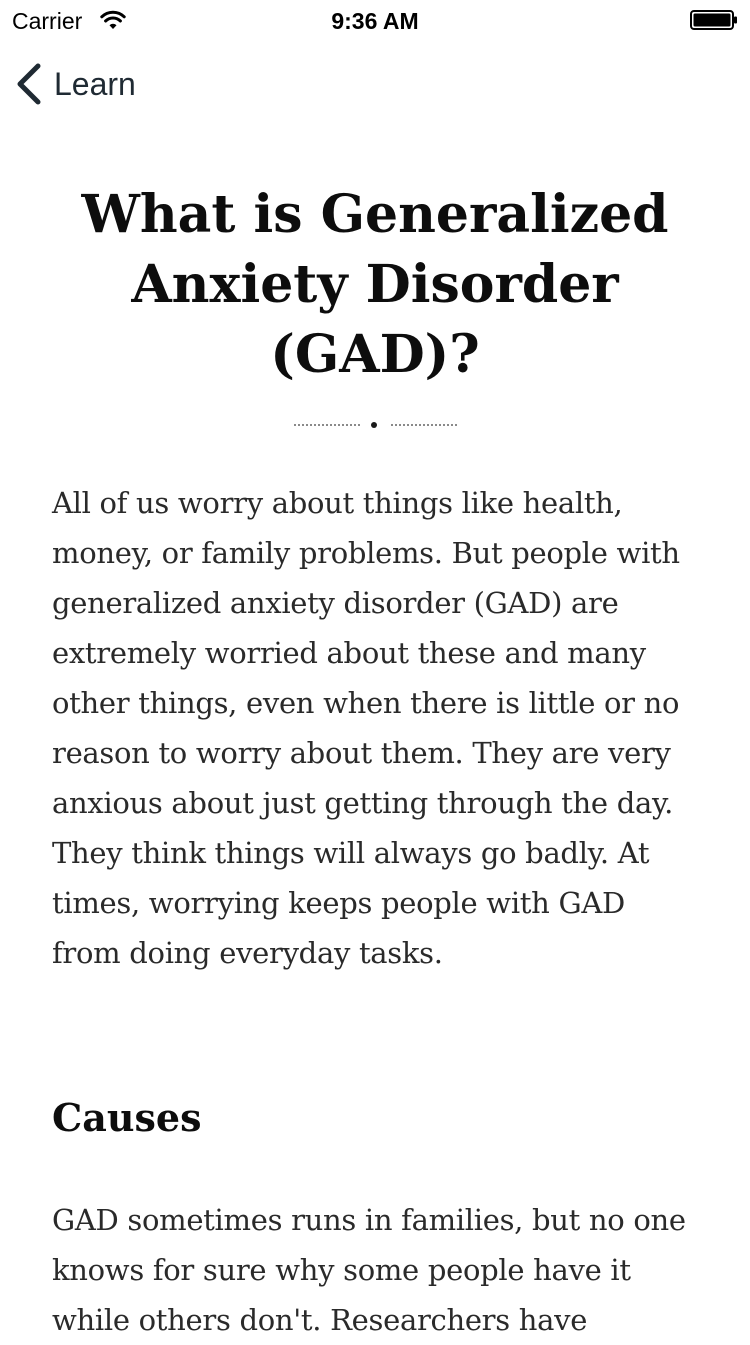  I want to click on back-button: Learn, so click(75, 84).